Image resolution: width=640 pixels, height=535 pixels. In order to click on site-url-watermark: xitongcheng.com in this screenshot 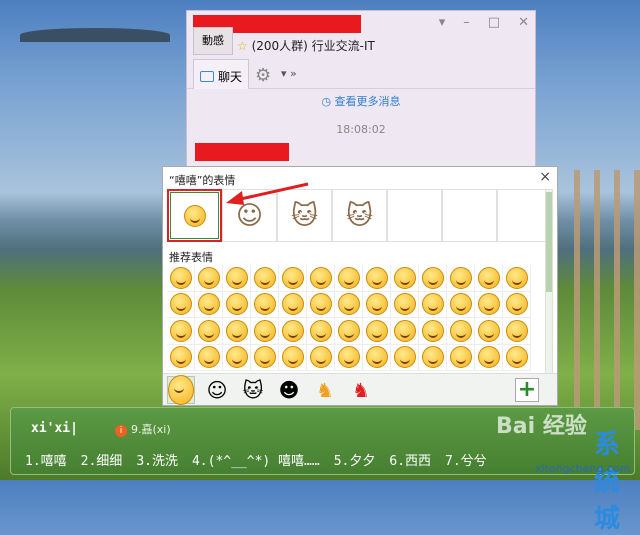, I will do `click(583, 468)`.